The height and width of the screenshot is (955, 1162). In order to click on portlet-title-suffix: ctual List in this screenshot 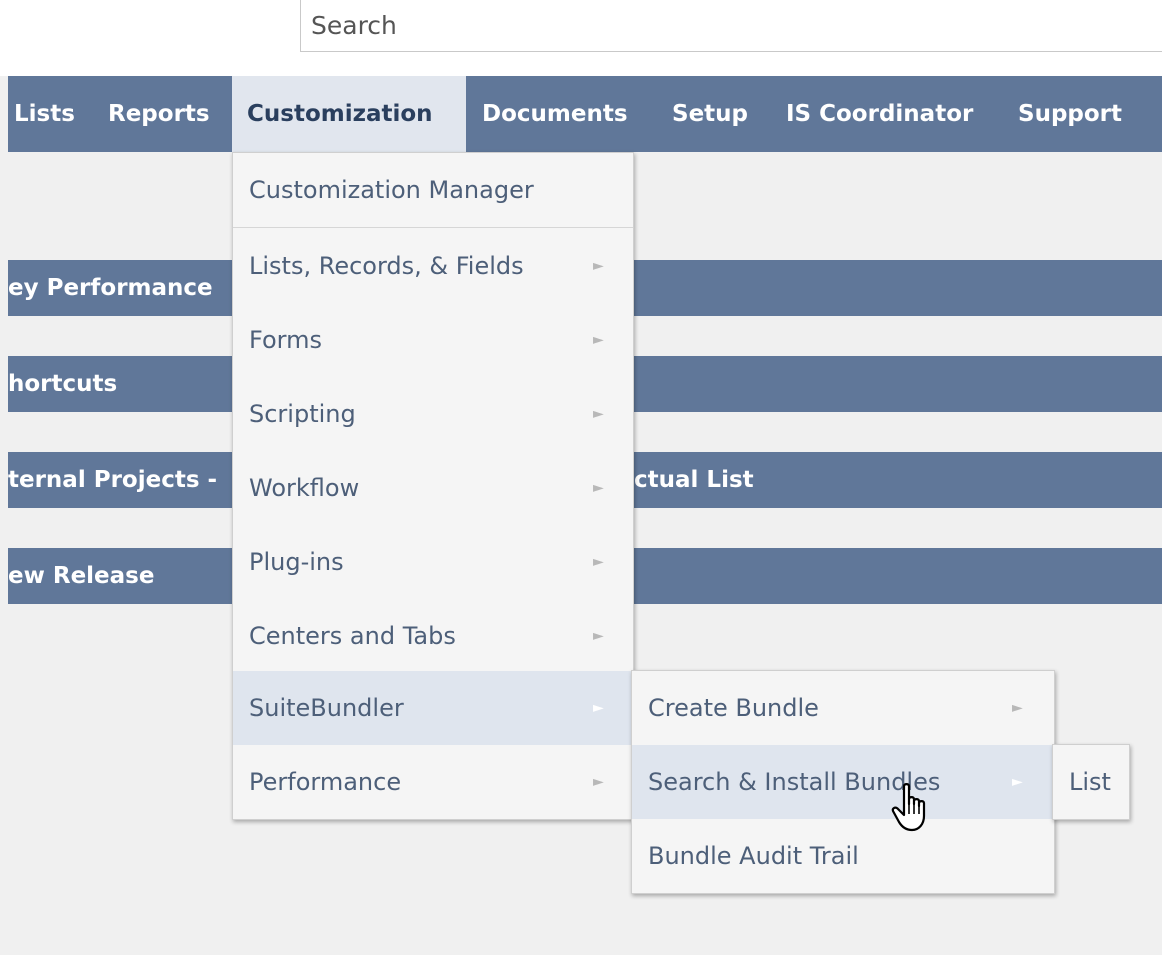, I will do `click(694, 480)`.